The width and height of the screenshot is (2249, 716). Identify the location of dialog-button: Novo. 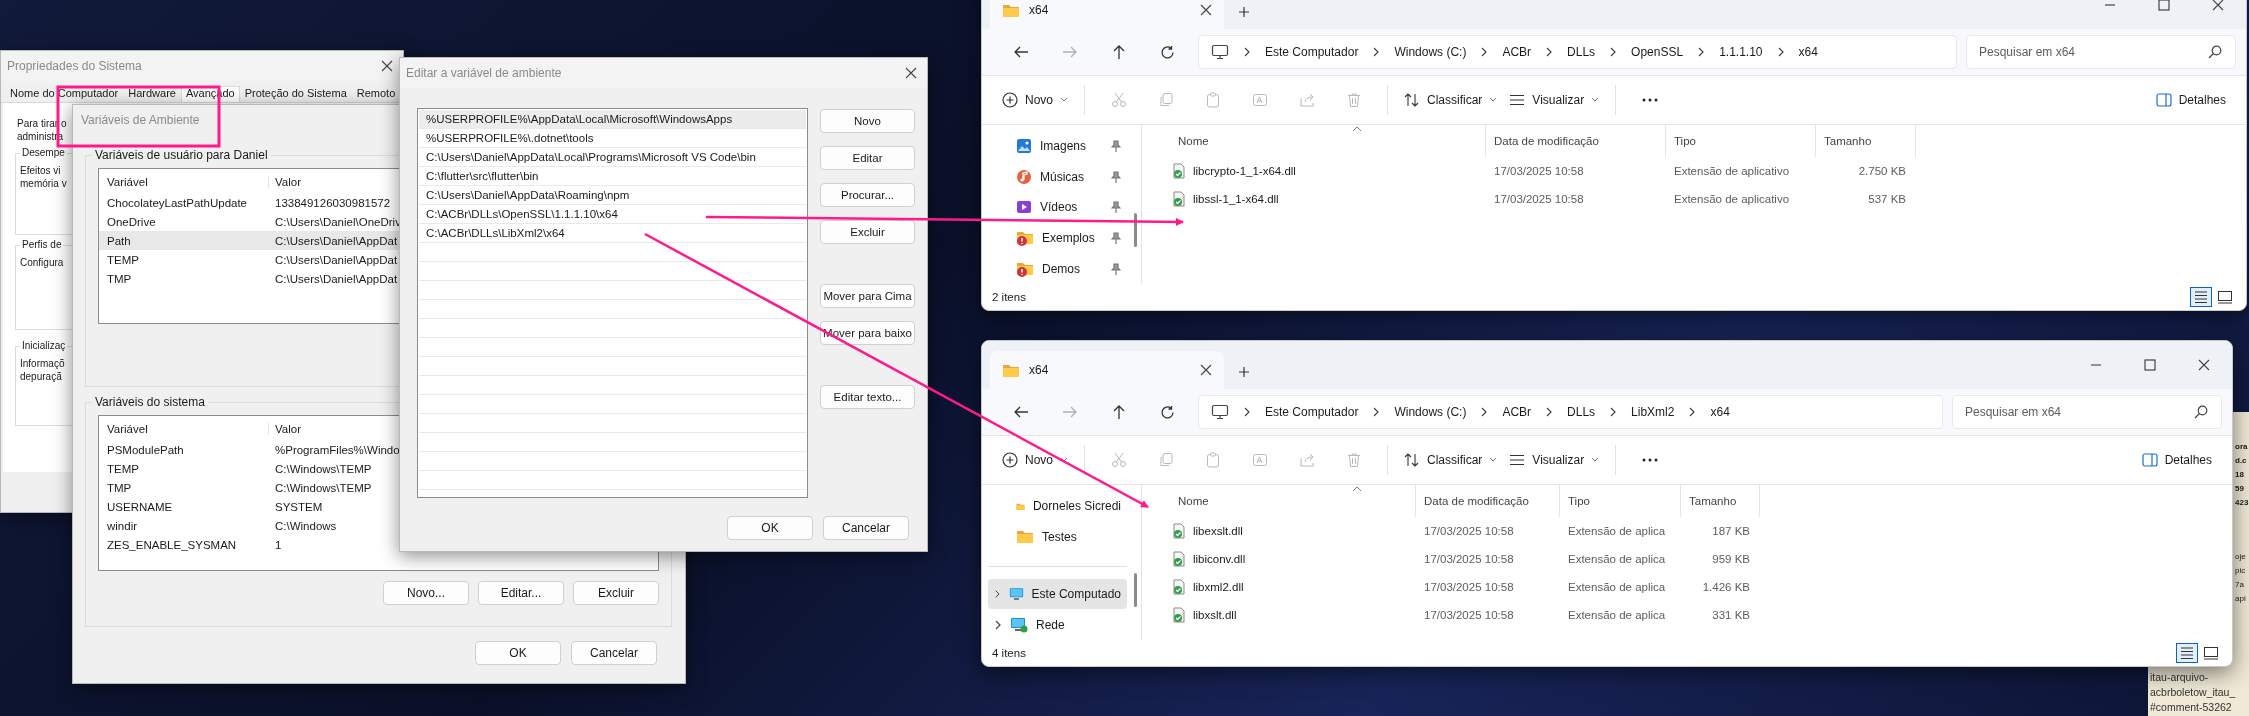
(867, 121).